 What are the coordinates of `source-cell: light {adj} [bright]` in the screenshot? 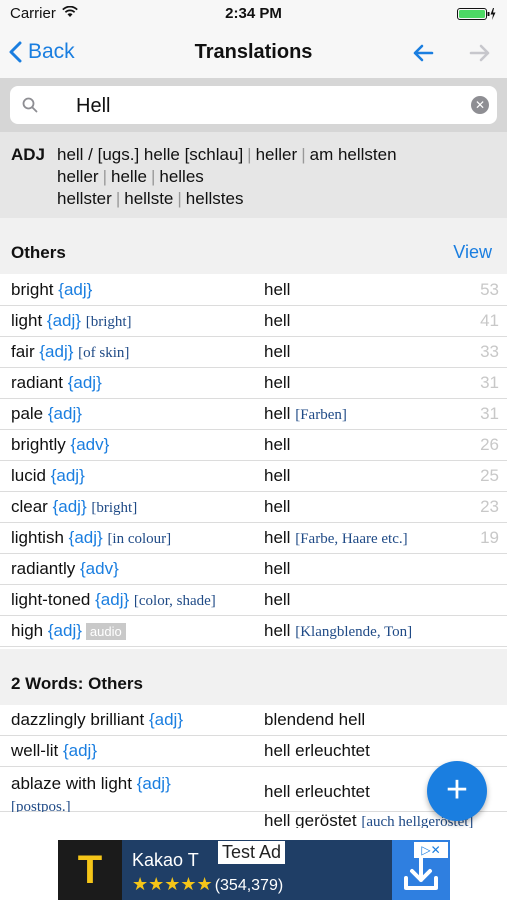 It's located at (71, 321).